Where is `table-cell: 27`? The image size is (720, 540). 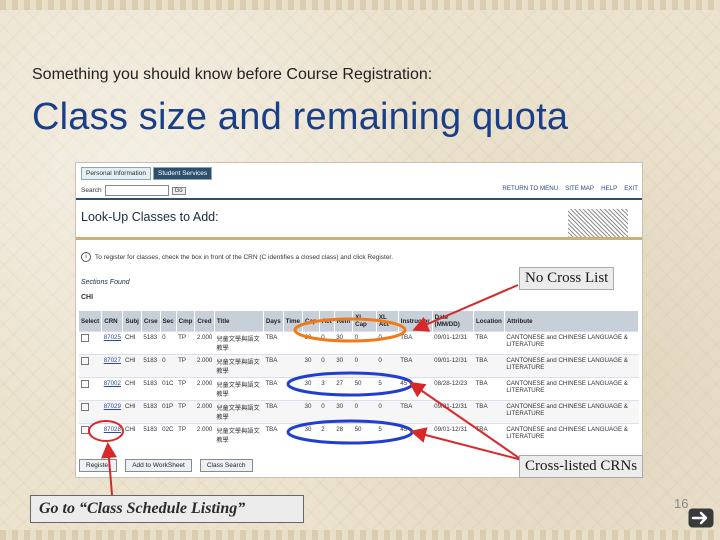
table-cell: 27 is located at coordinates (343, 389).